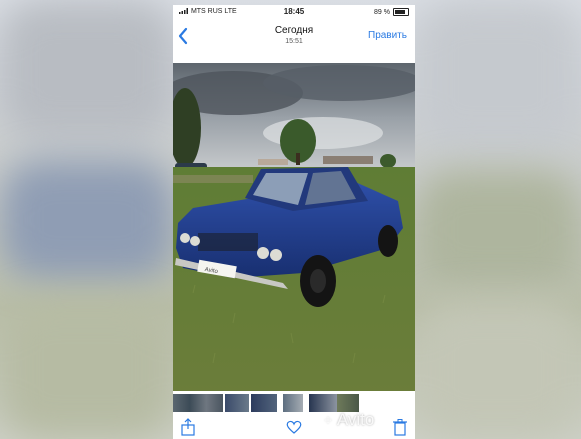  I want to click on blur-grass-right, so click(498, 230).